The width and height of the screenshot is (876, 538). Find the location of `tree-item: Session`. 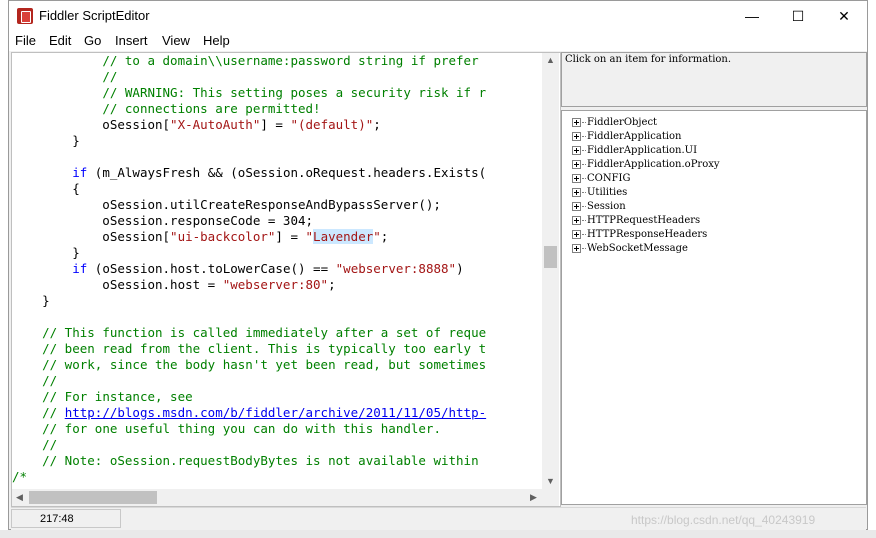

tree-item: Session is located at coordinates (599, 206).